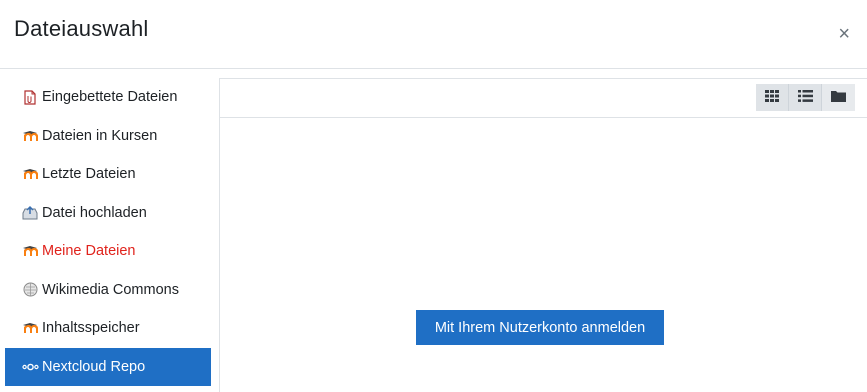 Image resolution: width=867 pixels, height=392 pixels. What do you see at coordinates (30, 213) in the screenshot?
I see `upload-icon` at bounding box center [30, 213].